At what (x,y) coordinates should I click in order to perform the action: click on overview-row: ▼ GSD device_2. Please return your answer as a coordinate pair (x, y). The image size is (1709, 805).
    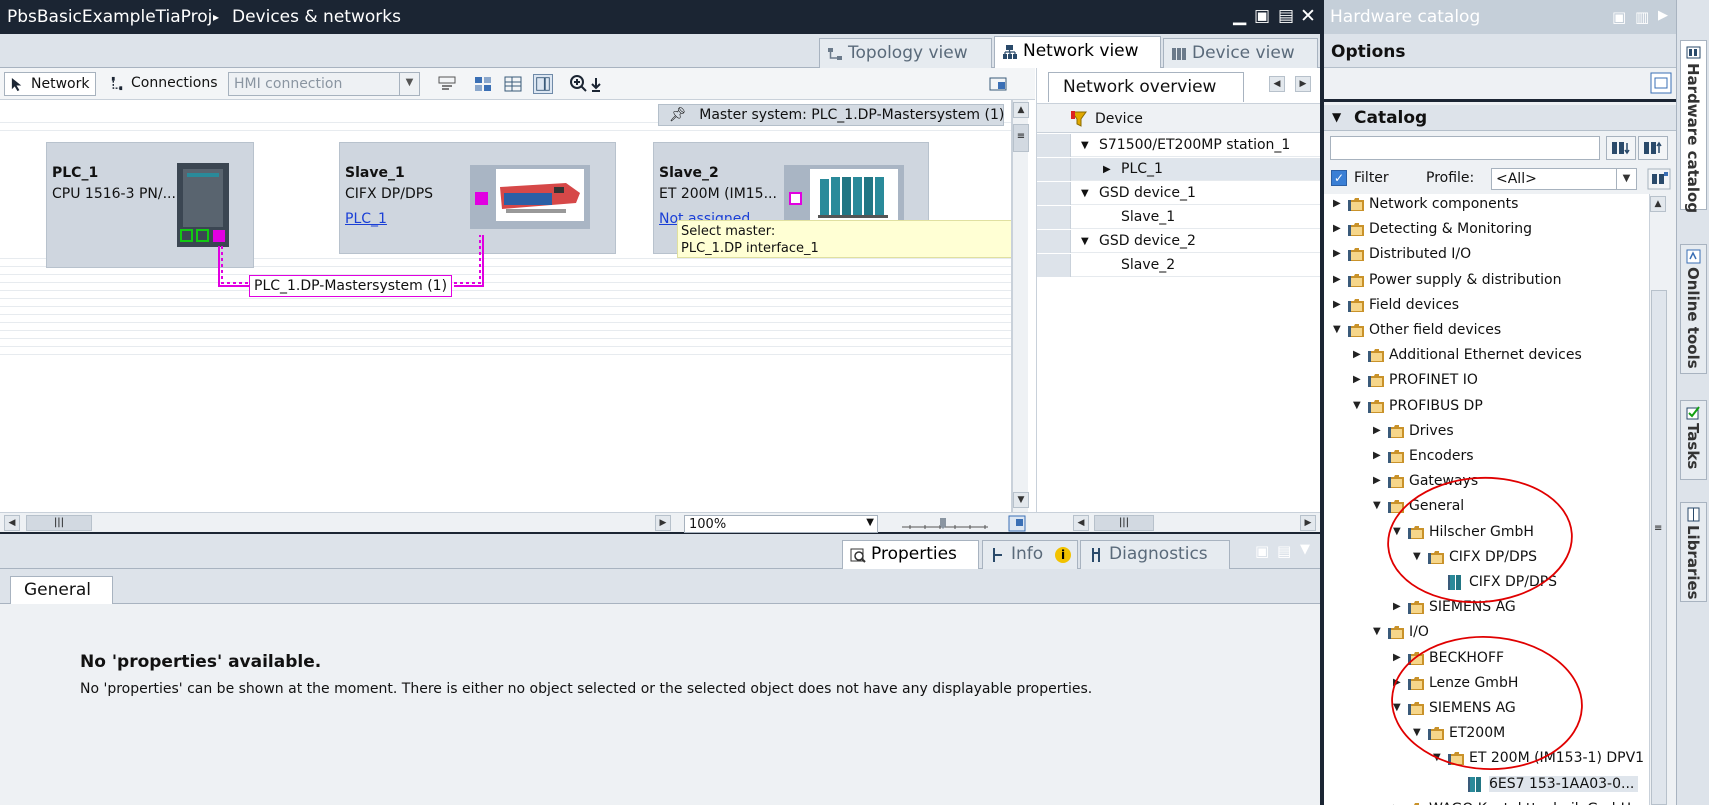
    Looking at the image, I should click on (1179, 241).